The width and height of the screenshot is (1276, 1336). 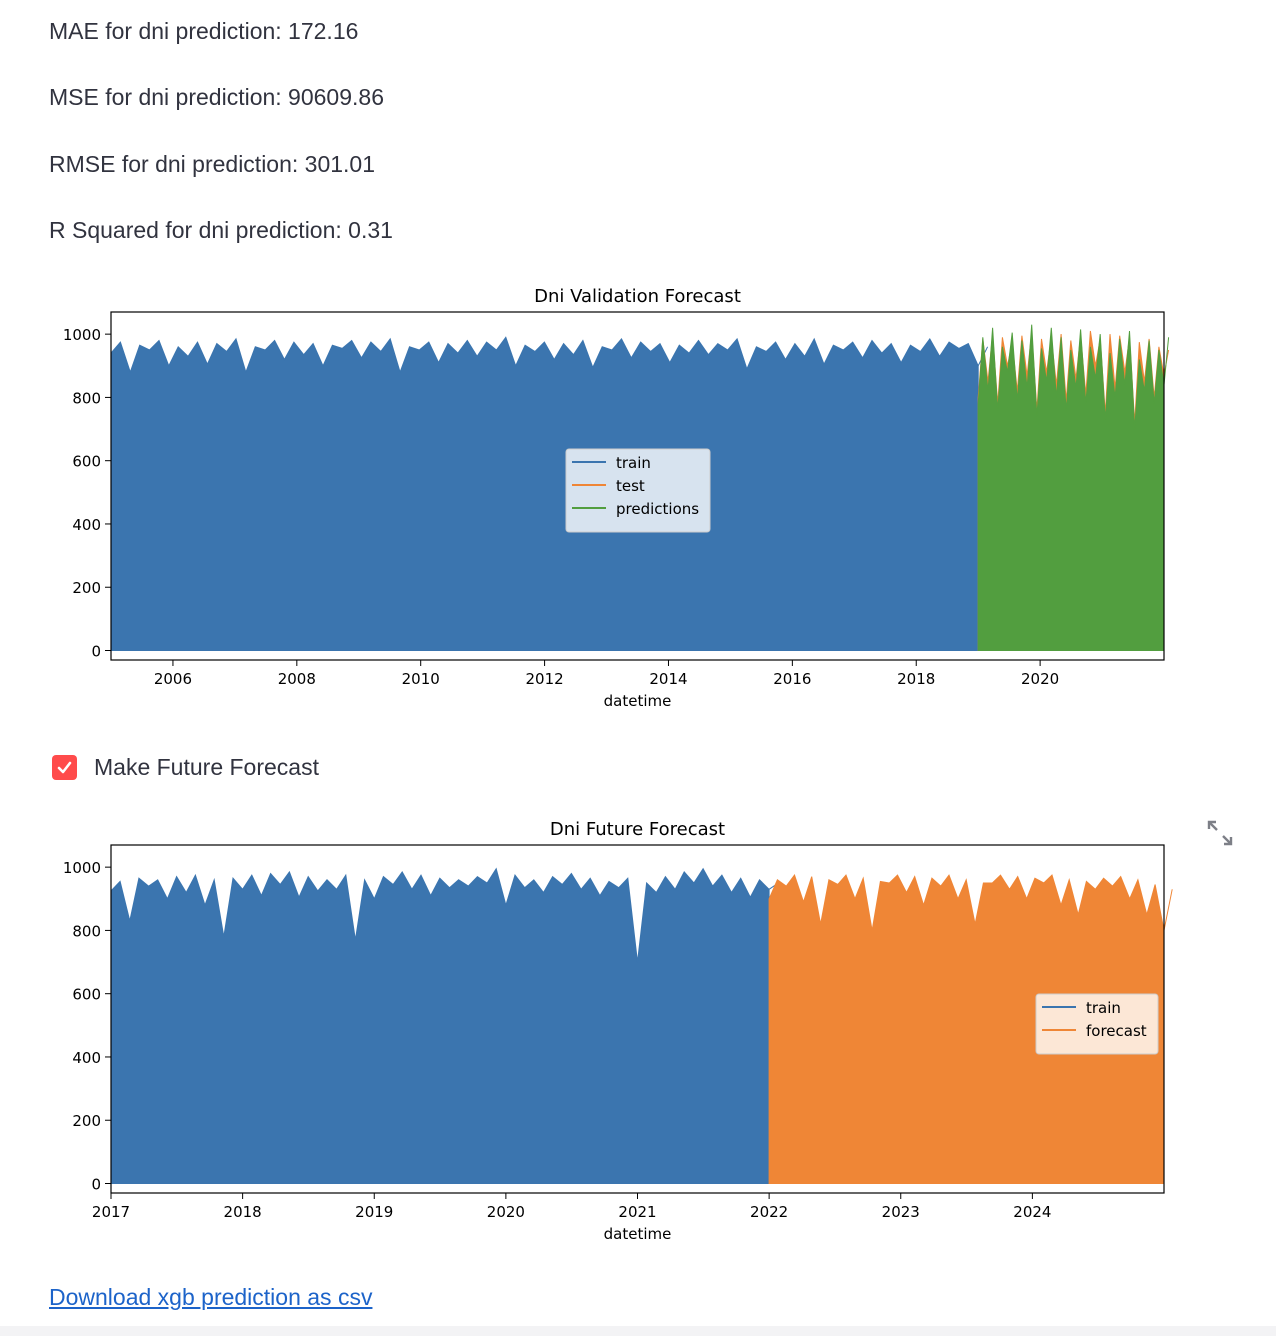 What do you see at coordinates (637, 829) in the screenshot?
I see `chart-title: Dni Future Forecast` at bounding box center [637, 829].